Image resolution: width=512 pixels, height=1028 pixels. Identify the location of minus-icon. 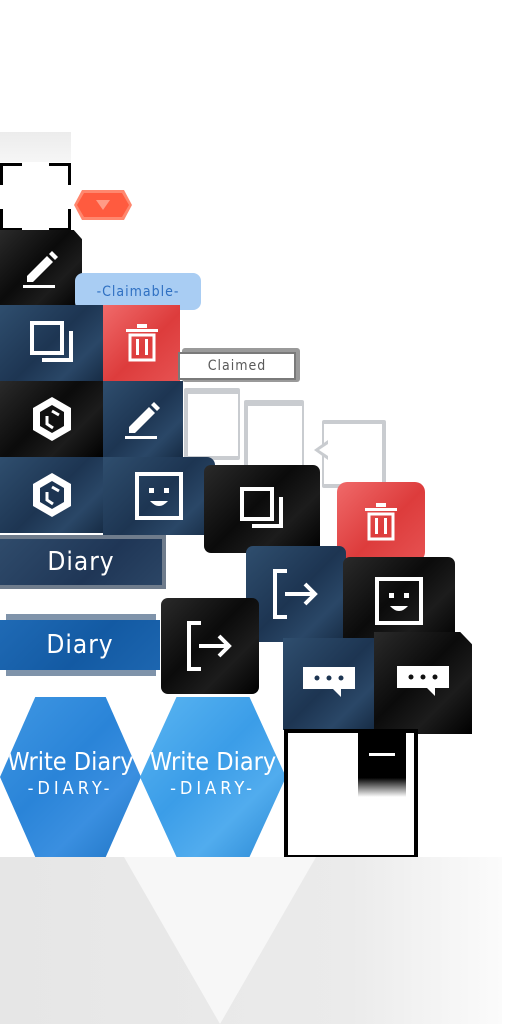
(382, 754).